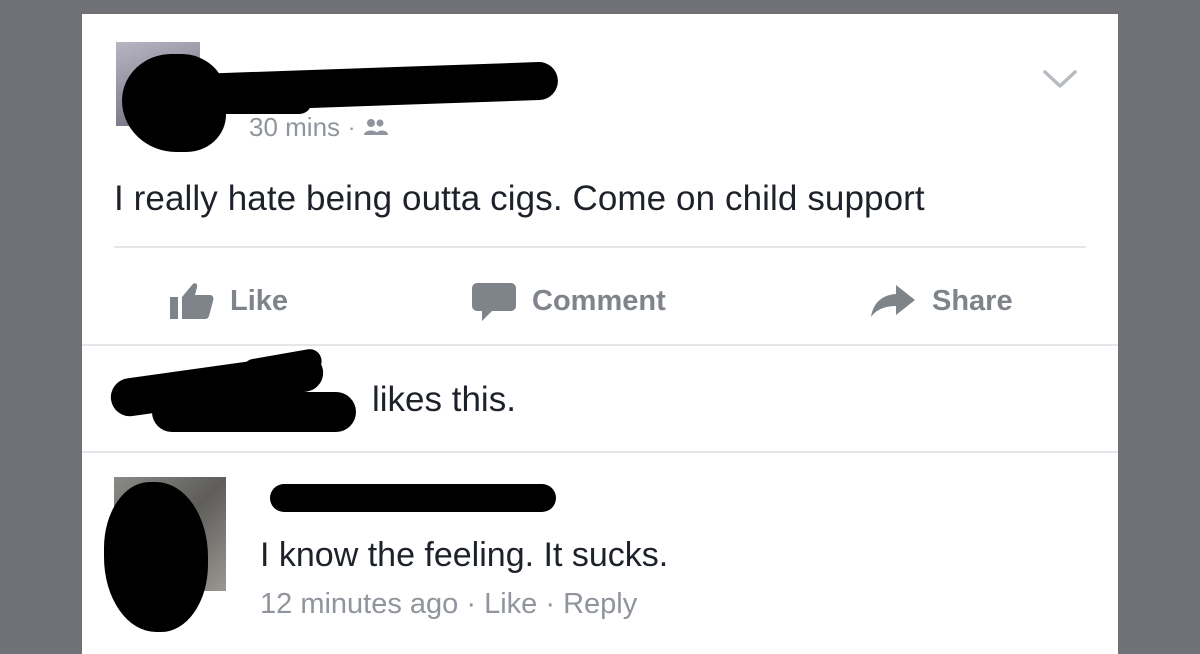 The image size is (1200, 654). I want to click on share-button: Share, so click(941, 301).